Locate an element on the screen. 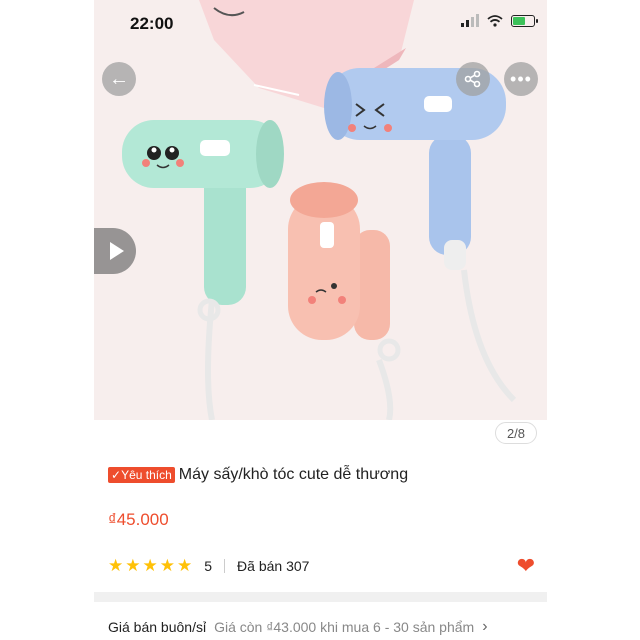  check-icon: ✓ is located at coordinates (116, 475).